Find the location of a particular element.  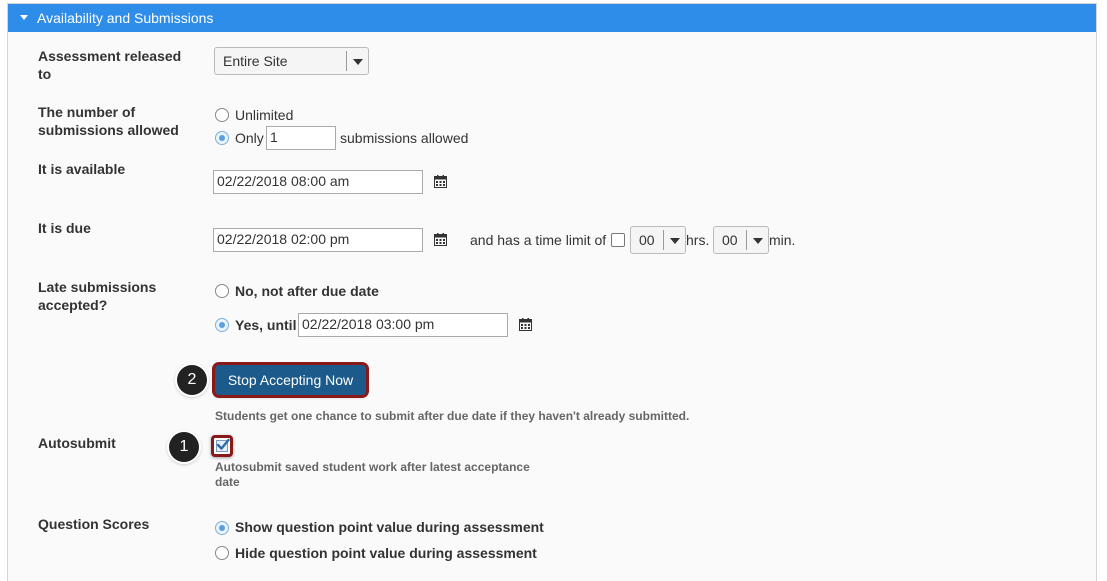

minutes-label: min. is located at coordinates (782, 240).